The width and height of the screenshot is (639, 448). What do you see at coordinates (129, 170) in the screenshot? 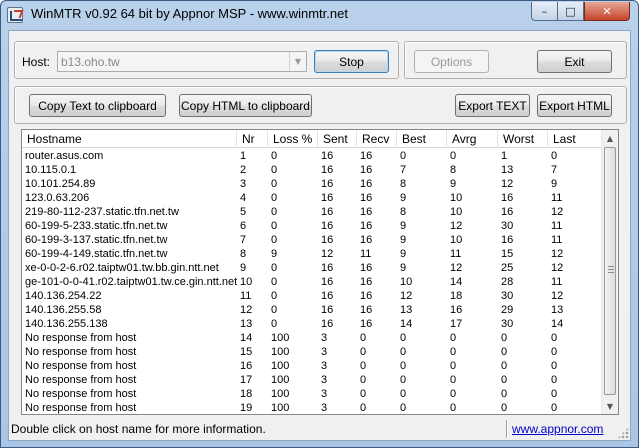
I see `cell-hostname: 10.115.0.1` at bounding box center [129, 170].